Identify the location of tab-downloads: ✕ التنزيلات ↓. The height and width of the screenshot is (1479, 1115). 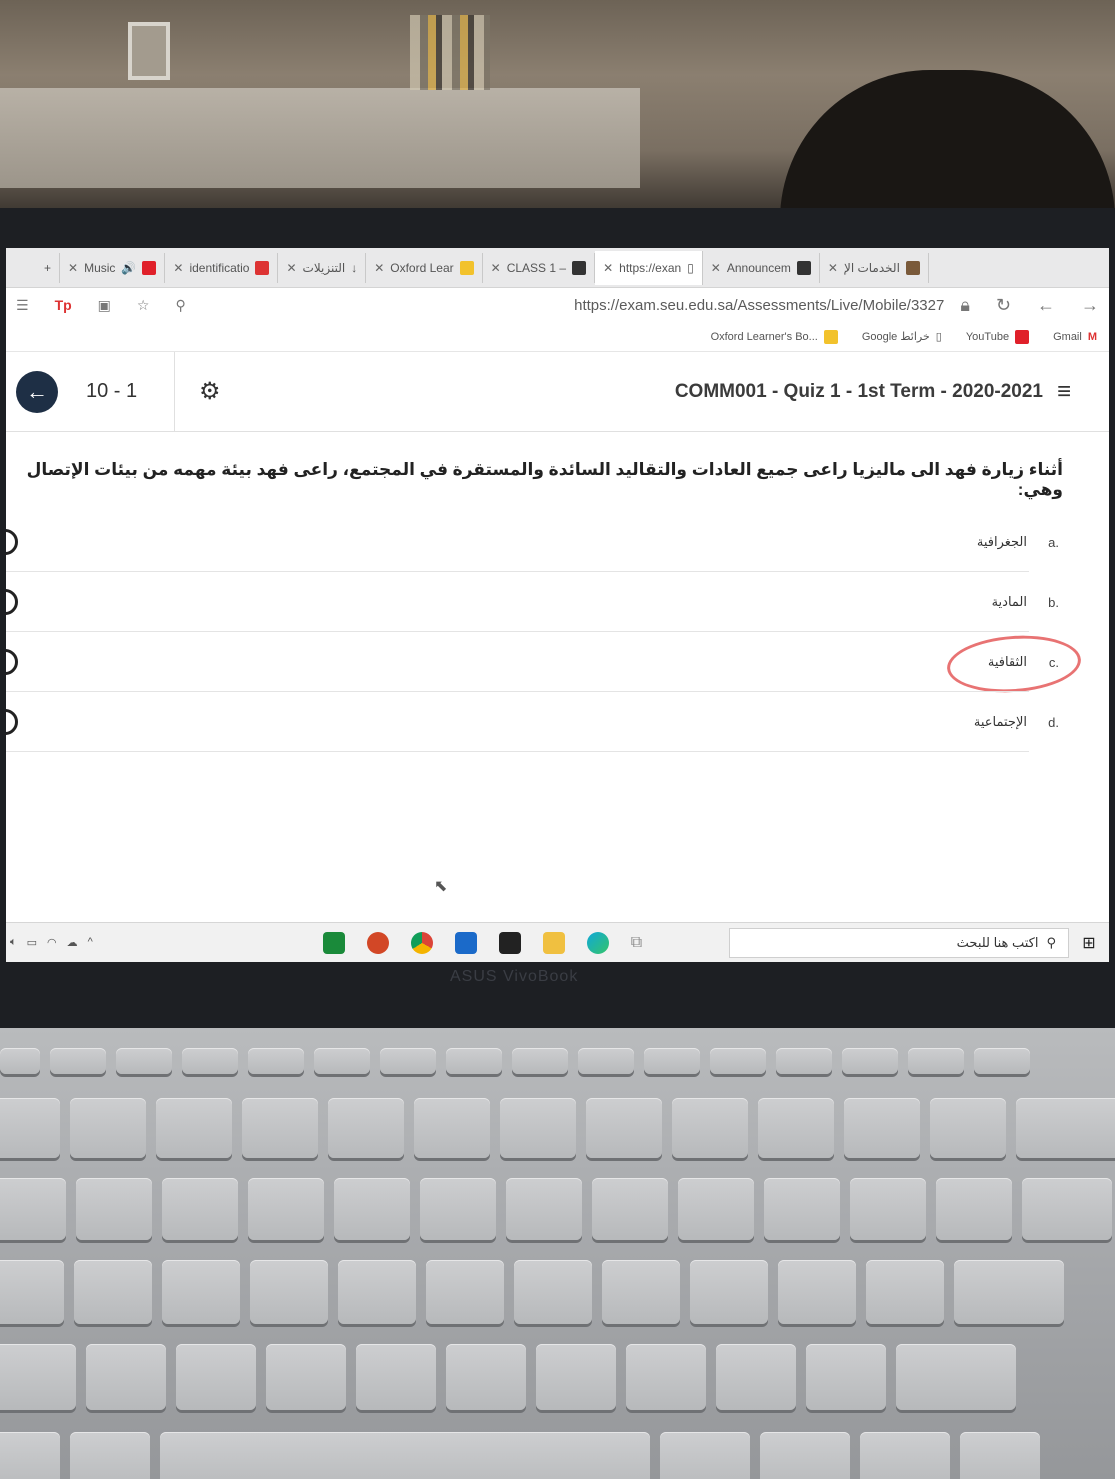
(322, 267).